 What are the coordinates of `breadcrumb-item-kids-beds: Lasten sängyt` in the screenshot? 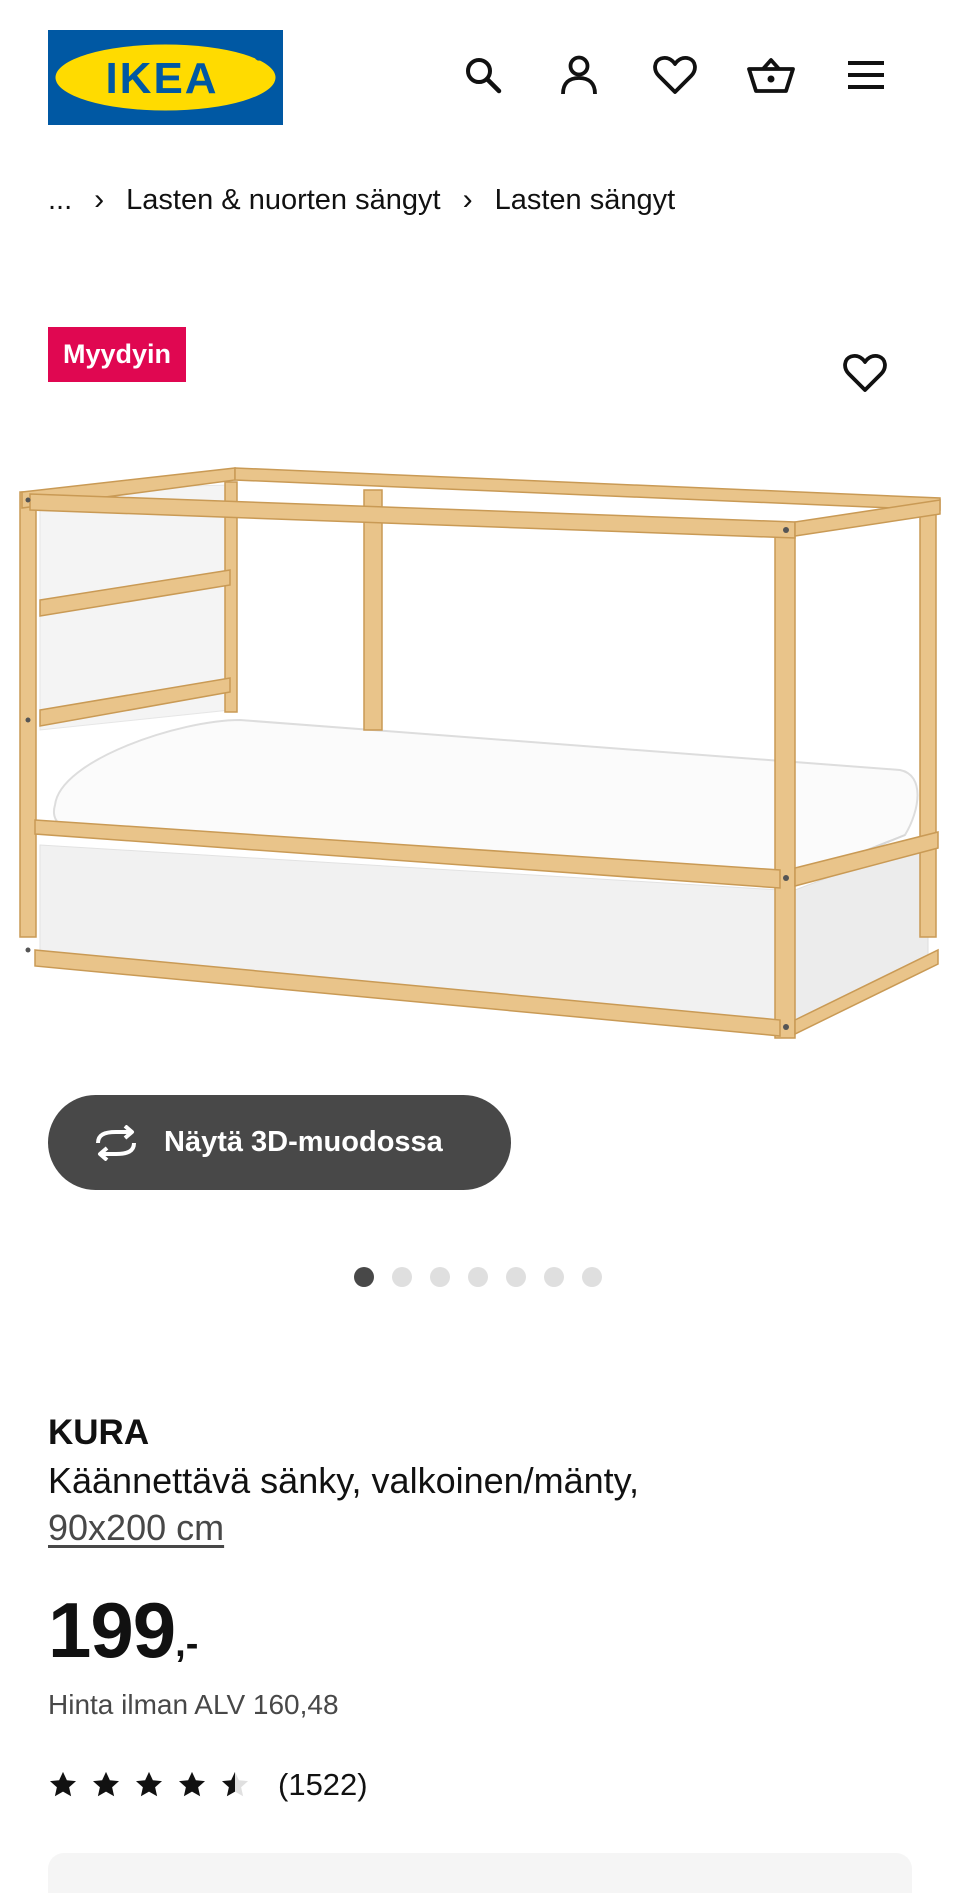 It's located at (585, 200).